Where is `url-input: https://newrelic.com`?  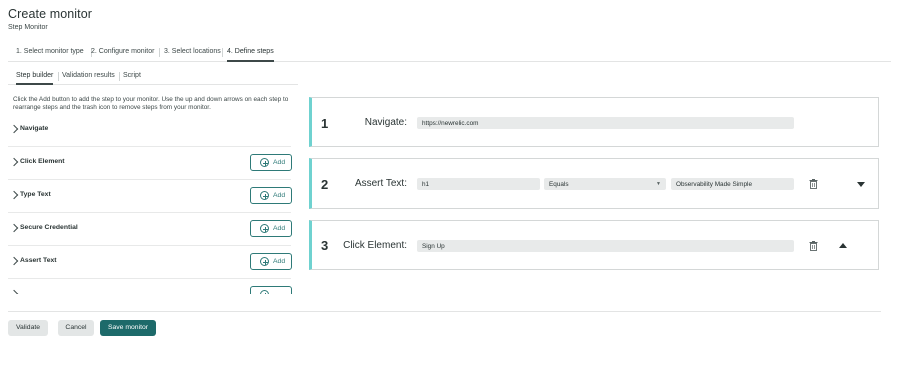 url-input: https://newrelic.com is located at coordinates (605, 123).